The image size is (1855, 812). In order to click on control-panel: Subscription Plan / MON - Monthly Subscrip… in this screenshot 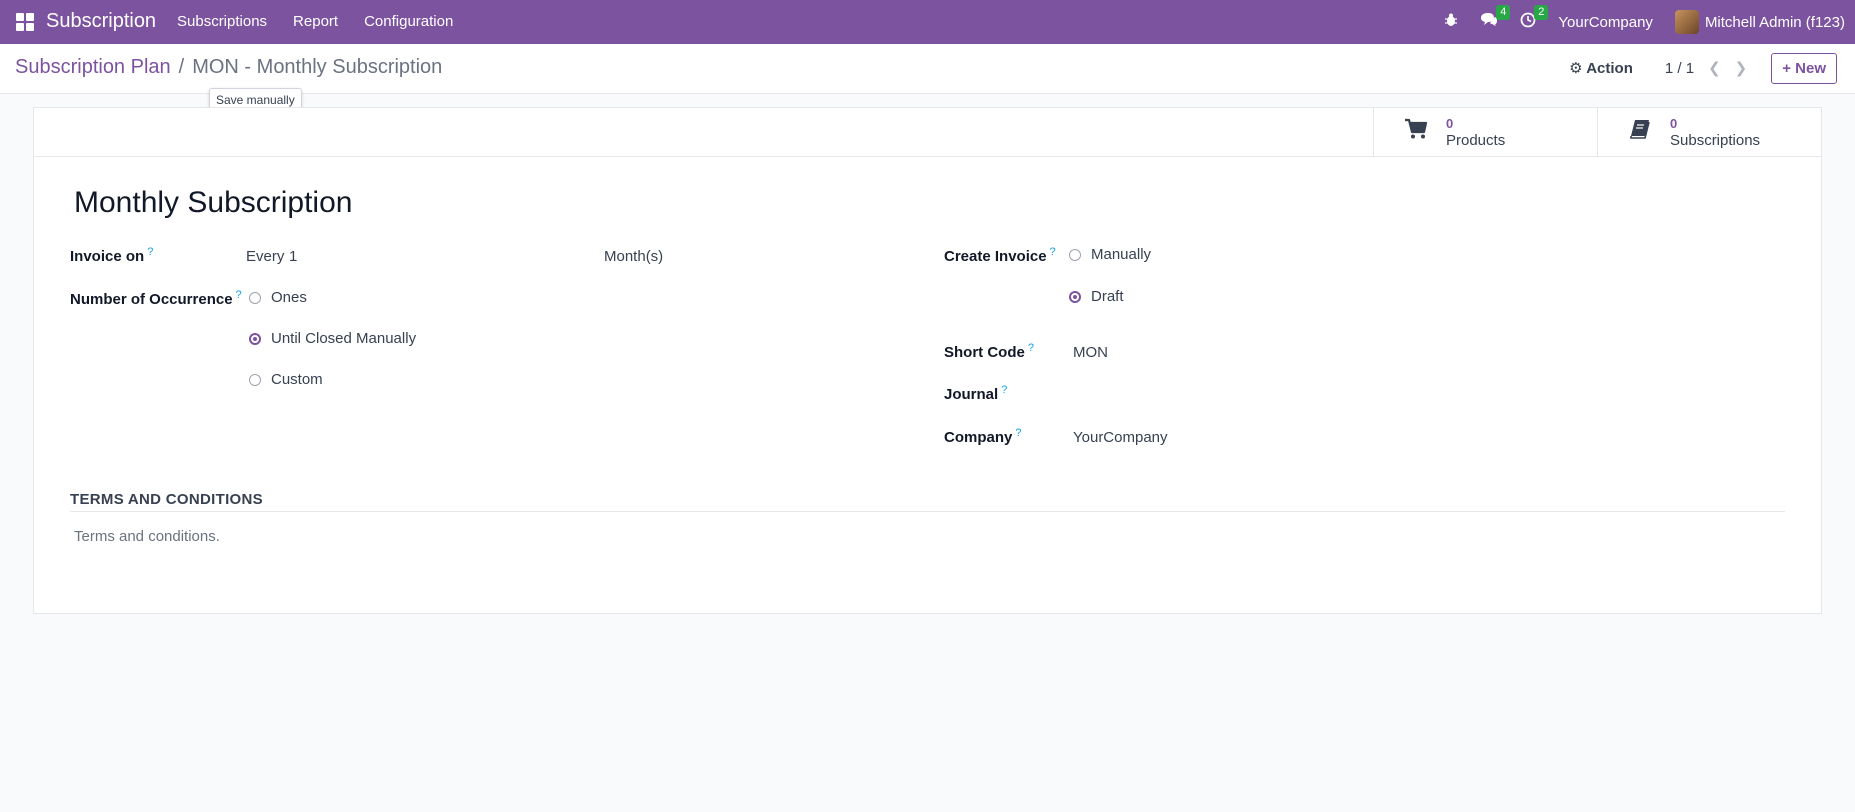, I will do `click(927, 69)`.